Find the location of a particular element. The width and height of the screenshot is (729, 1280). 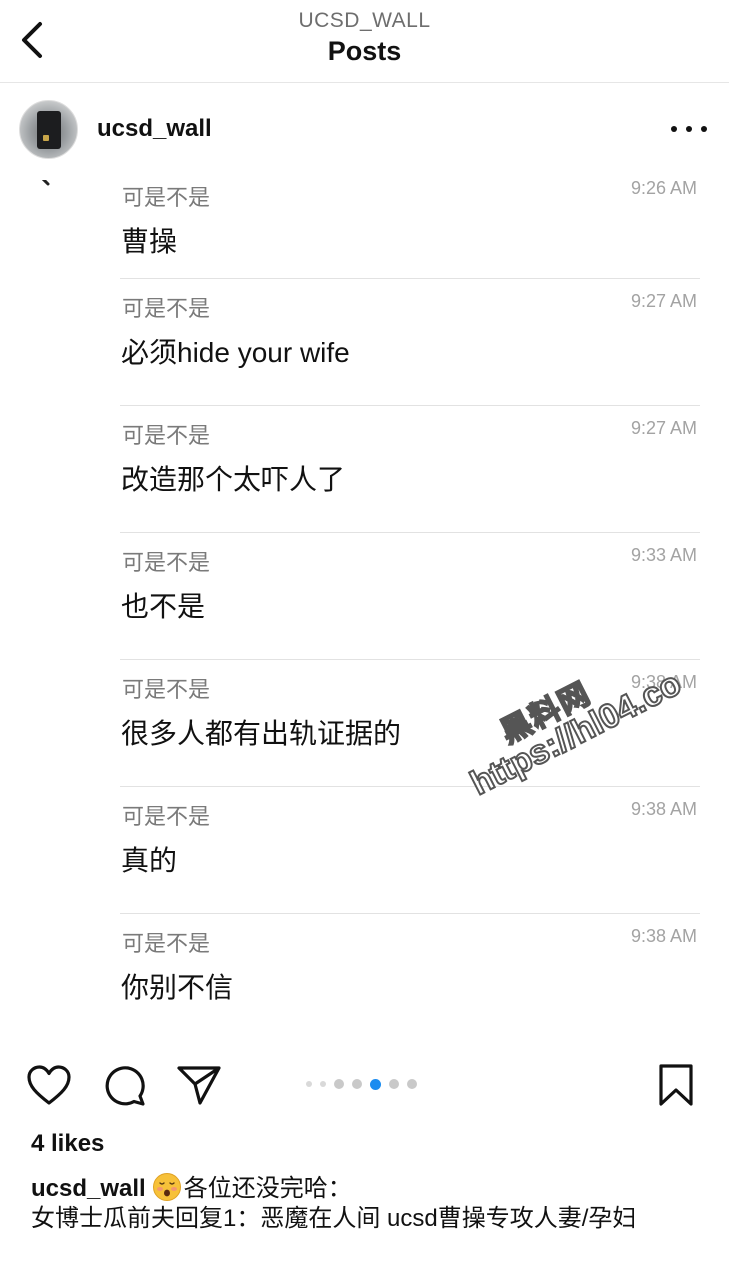

page-title: Posts is located at coordinates (364, 51).